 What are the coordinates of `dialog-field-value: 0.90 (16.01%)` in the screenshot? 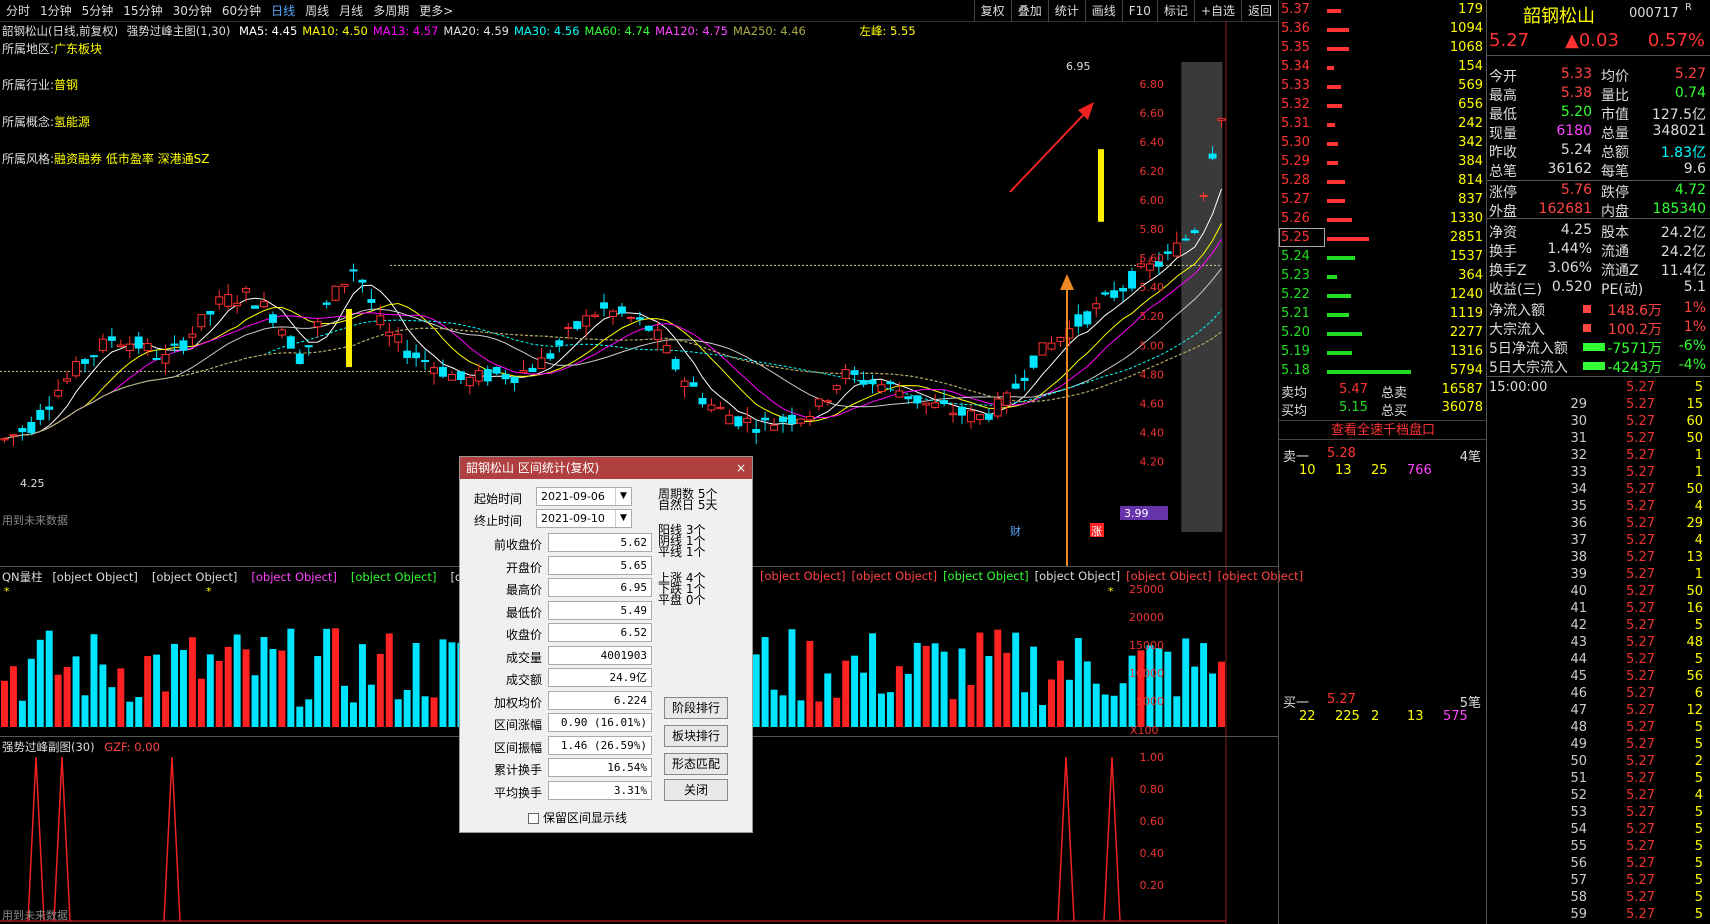 It's located at (600, 722).